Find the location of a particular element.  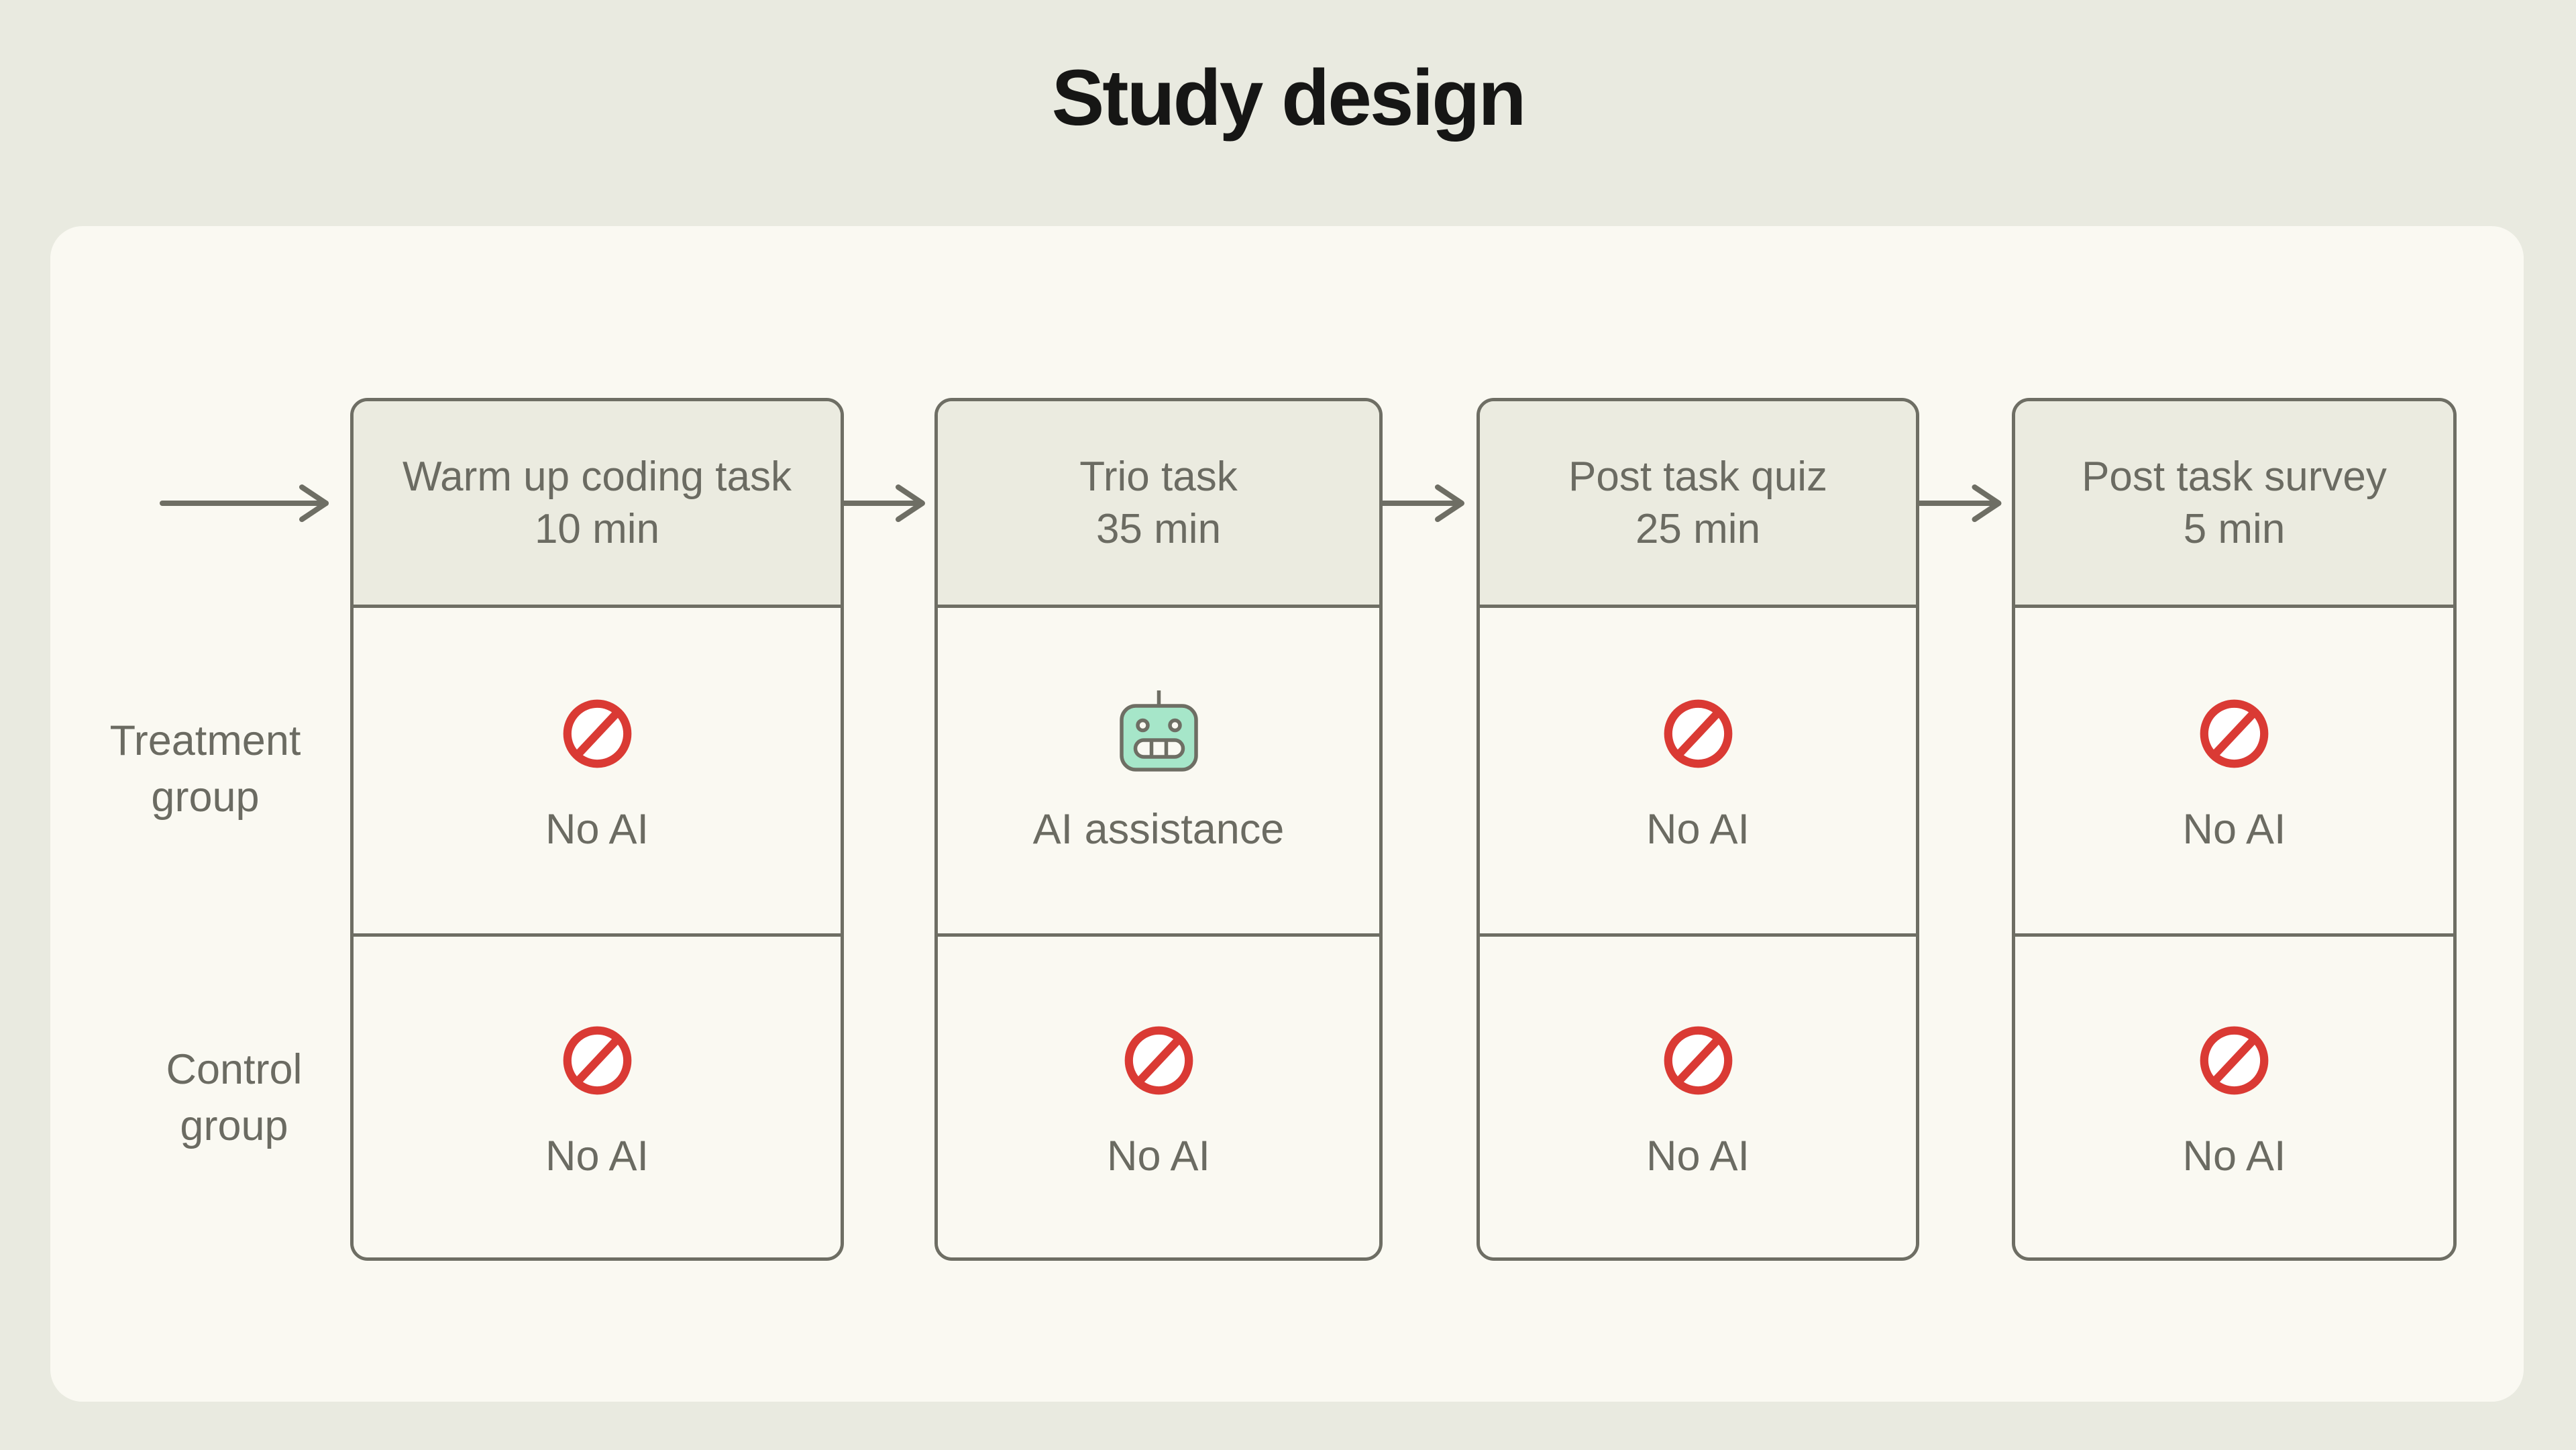

stage-title: Post task quiz is located at coordinates (1697, 476).